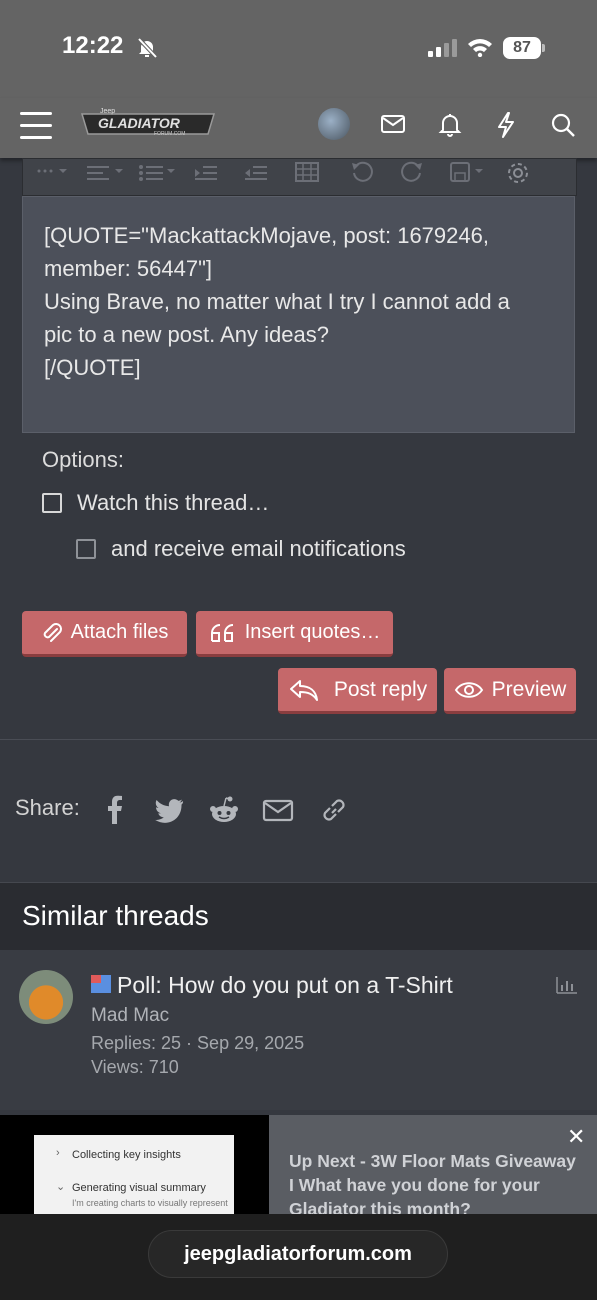  What do you see at coordinates (157, 172) in the screenshot?
I see `list-icon` at bounding box center [157, 172].